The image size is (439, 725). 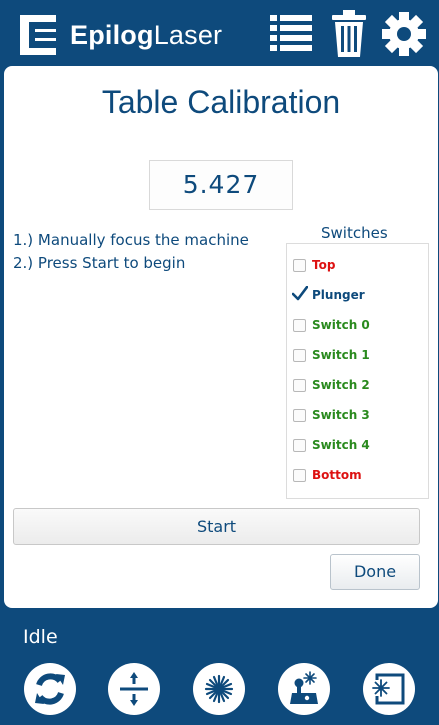 What do you see at coordinates (341, 385) in the screenshot?
I see `switch-label-2: Switch 2` at bounding box center [341, 385].